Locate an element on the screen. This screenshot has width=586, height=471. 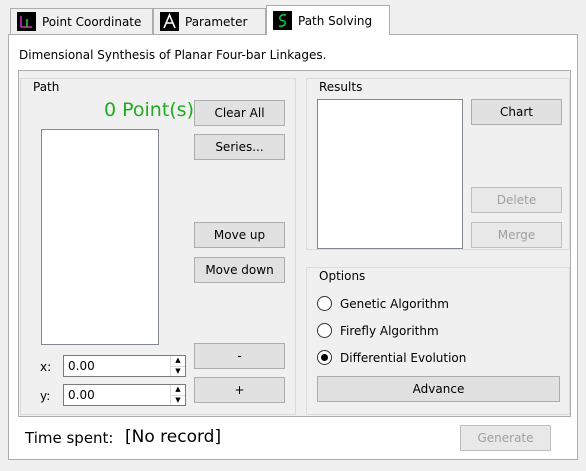
chart-button: Chart is located at coordinates (516, 112).